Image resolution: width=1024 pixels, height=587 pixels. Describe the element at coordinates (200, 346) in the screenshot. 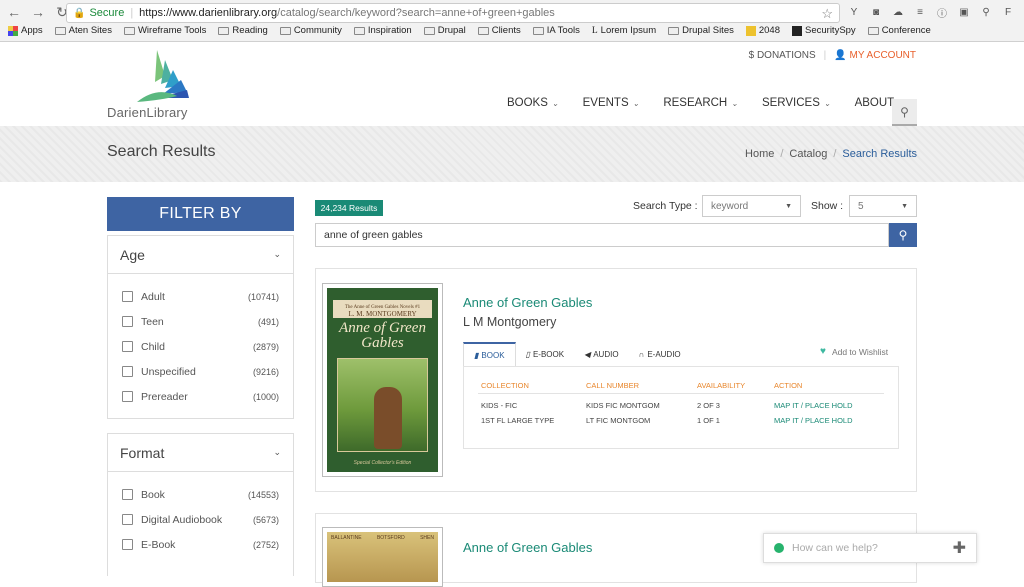

I see `filter-option: Child (2879)` at that location.